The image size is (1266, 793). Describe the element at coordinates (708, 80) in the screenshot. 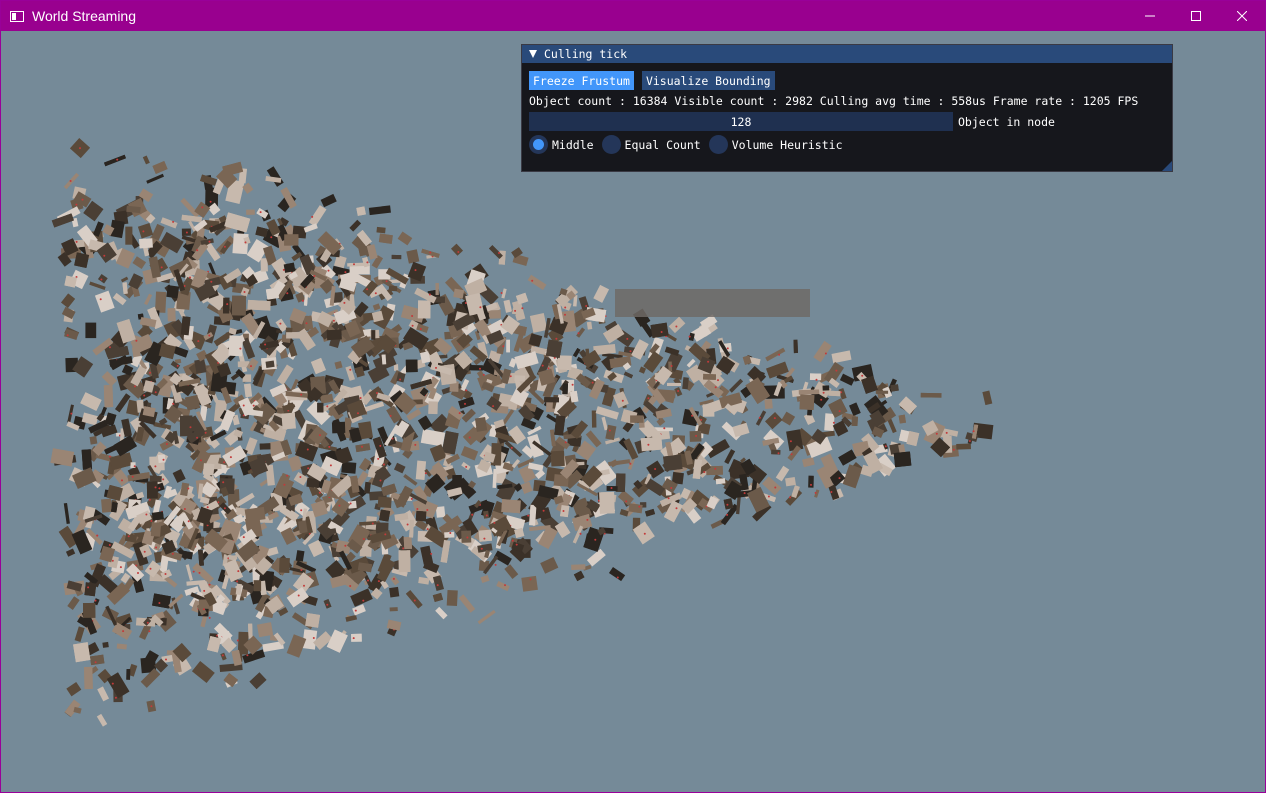

I see `visualize-bounding-button: Visualize Bounding` at that location.